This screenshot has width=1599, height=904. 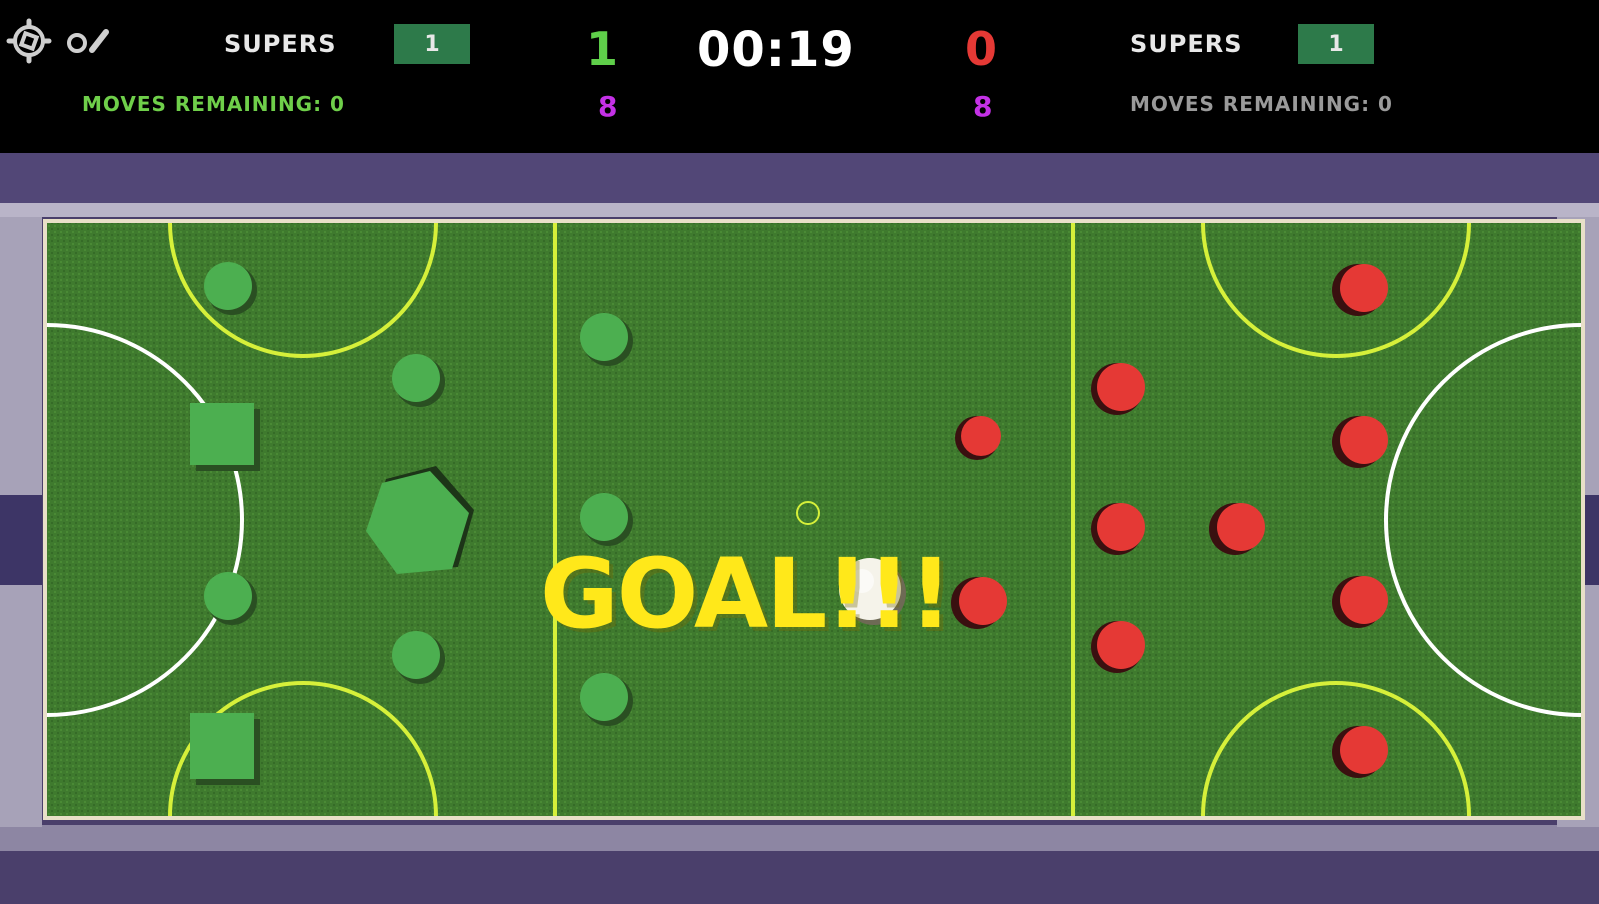 What do you see at coordinates (983, 106) in the screenshot?
I see `right-sub-count: 8` at bounding box center [983, 106].